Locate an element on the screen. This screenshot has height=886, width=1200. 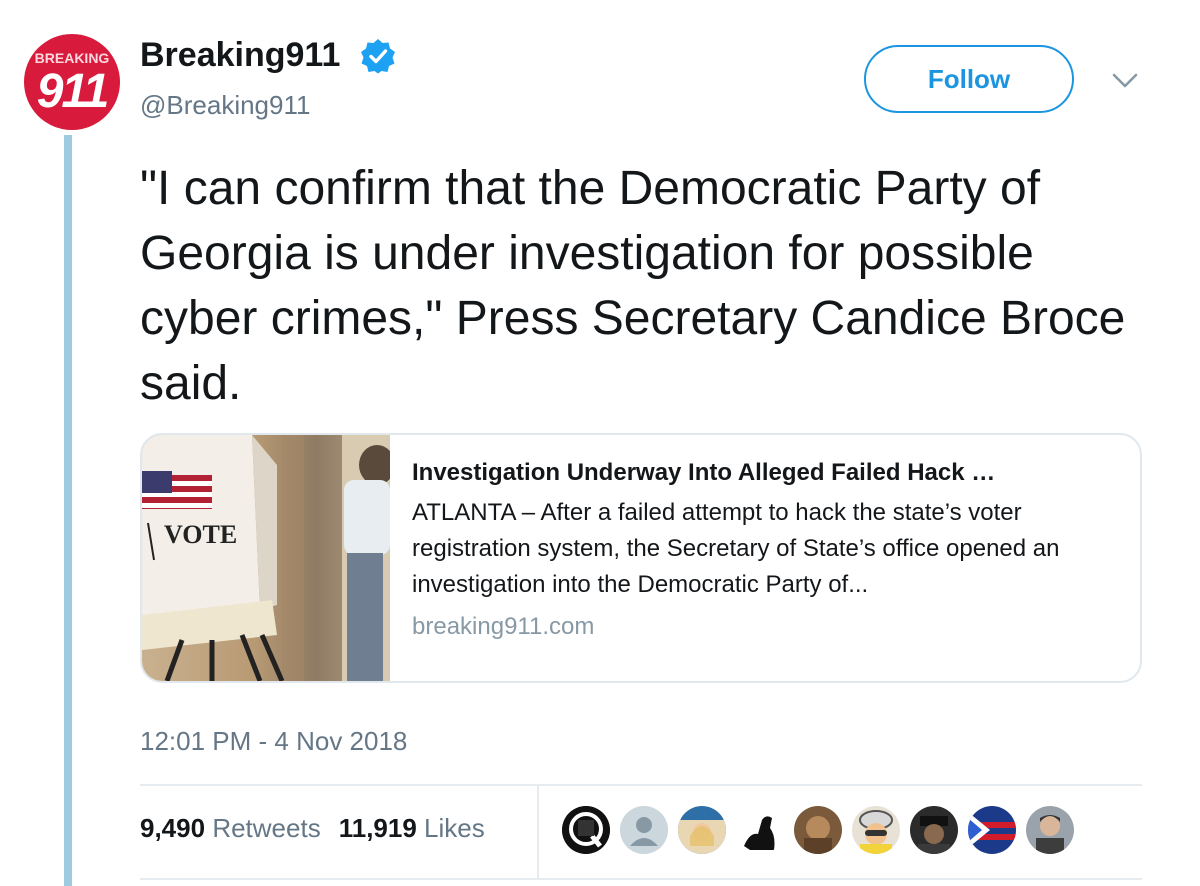
thread-line is located at coordinates (68, 510).